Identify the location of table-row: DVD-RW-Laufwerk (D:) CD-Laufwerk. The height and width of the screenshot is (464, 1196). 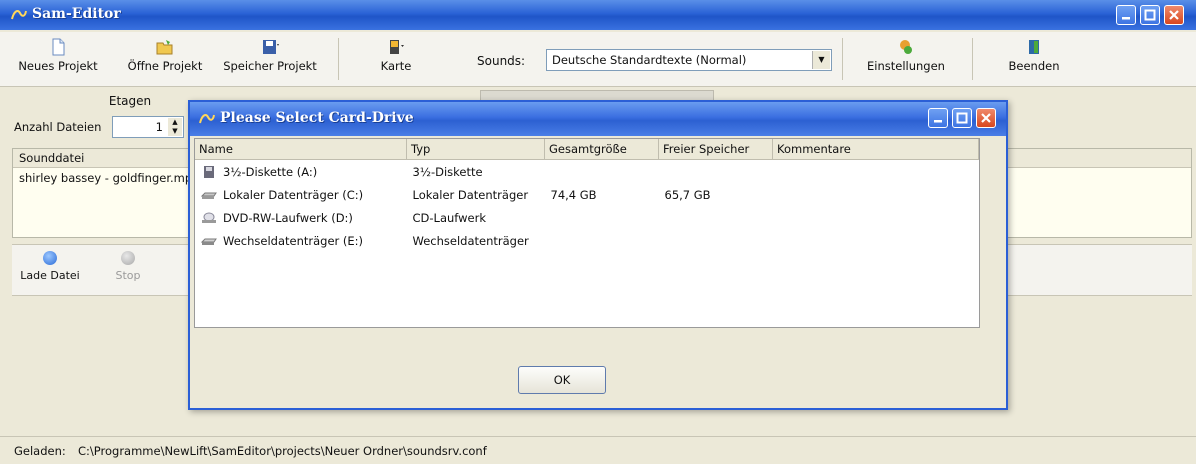
(587, 217).